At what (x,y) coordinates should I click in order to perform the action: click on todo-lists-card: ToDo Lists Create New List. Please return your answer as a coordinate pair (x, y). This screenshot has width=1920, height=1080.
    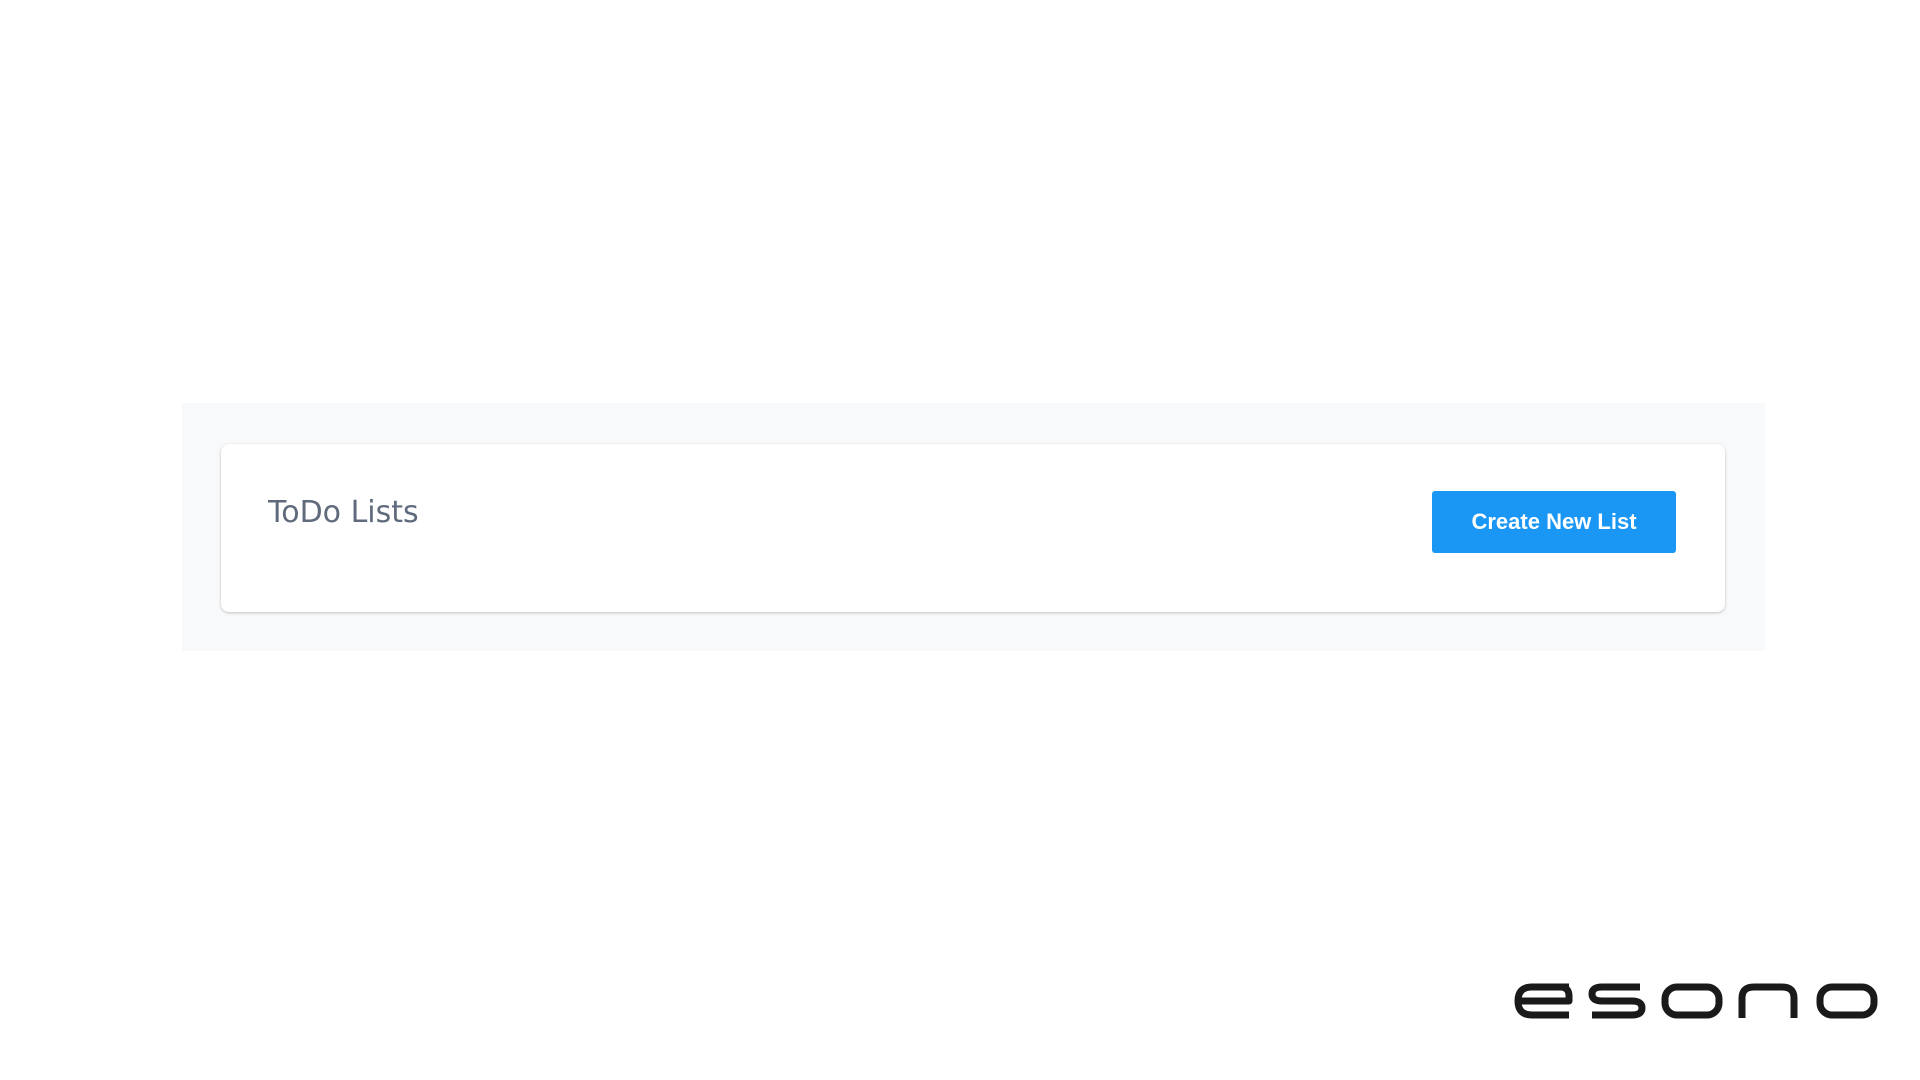
    Looking at the image, I should click on (973, 528).